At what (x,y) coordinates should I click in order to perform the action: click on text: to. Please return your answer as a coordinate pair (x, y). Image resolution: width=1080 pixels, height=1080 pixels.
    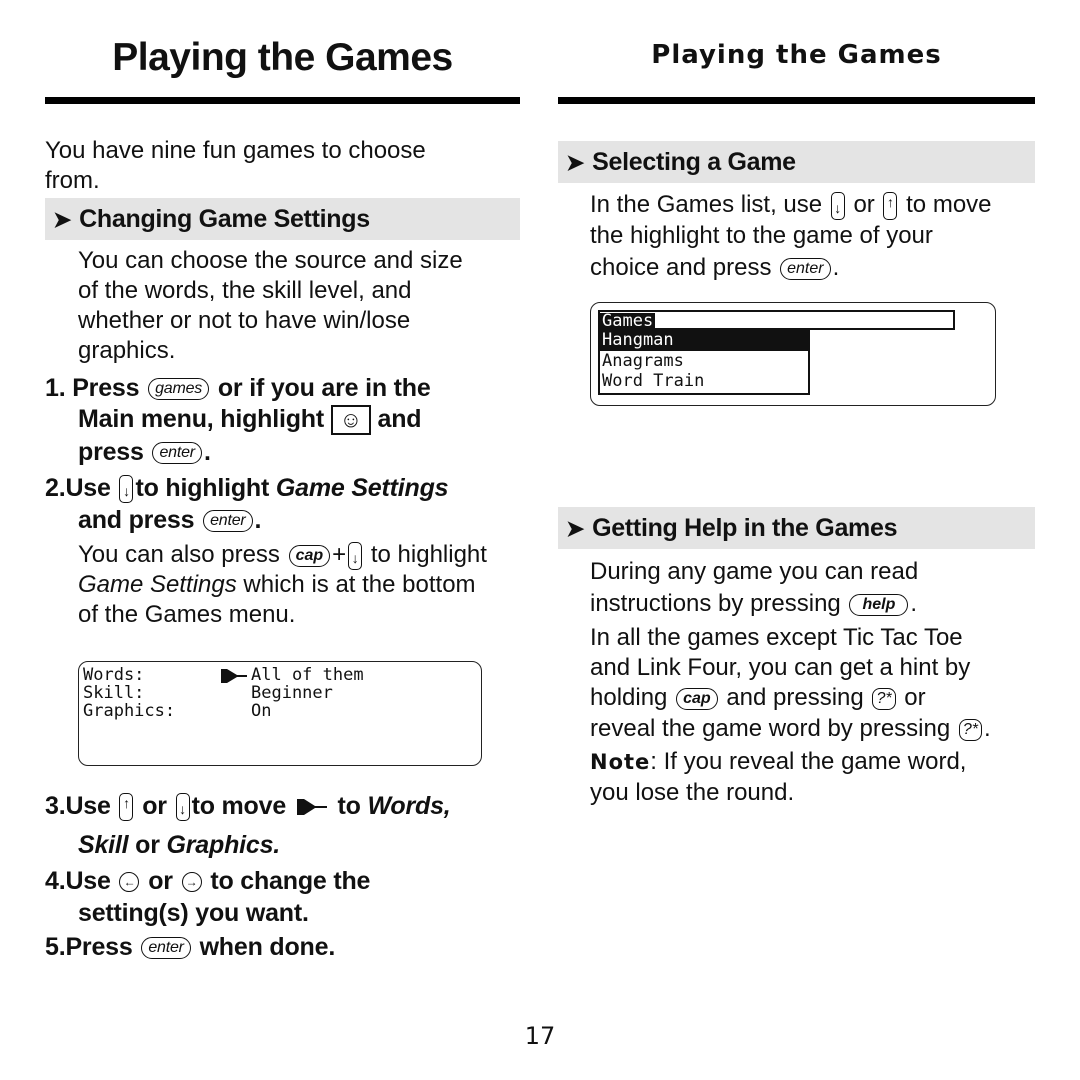
    Looking at the image, I should click on (349, 806).